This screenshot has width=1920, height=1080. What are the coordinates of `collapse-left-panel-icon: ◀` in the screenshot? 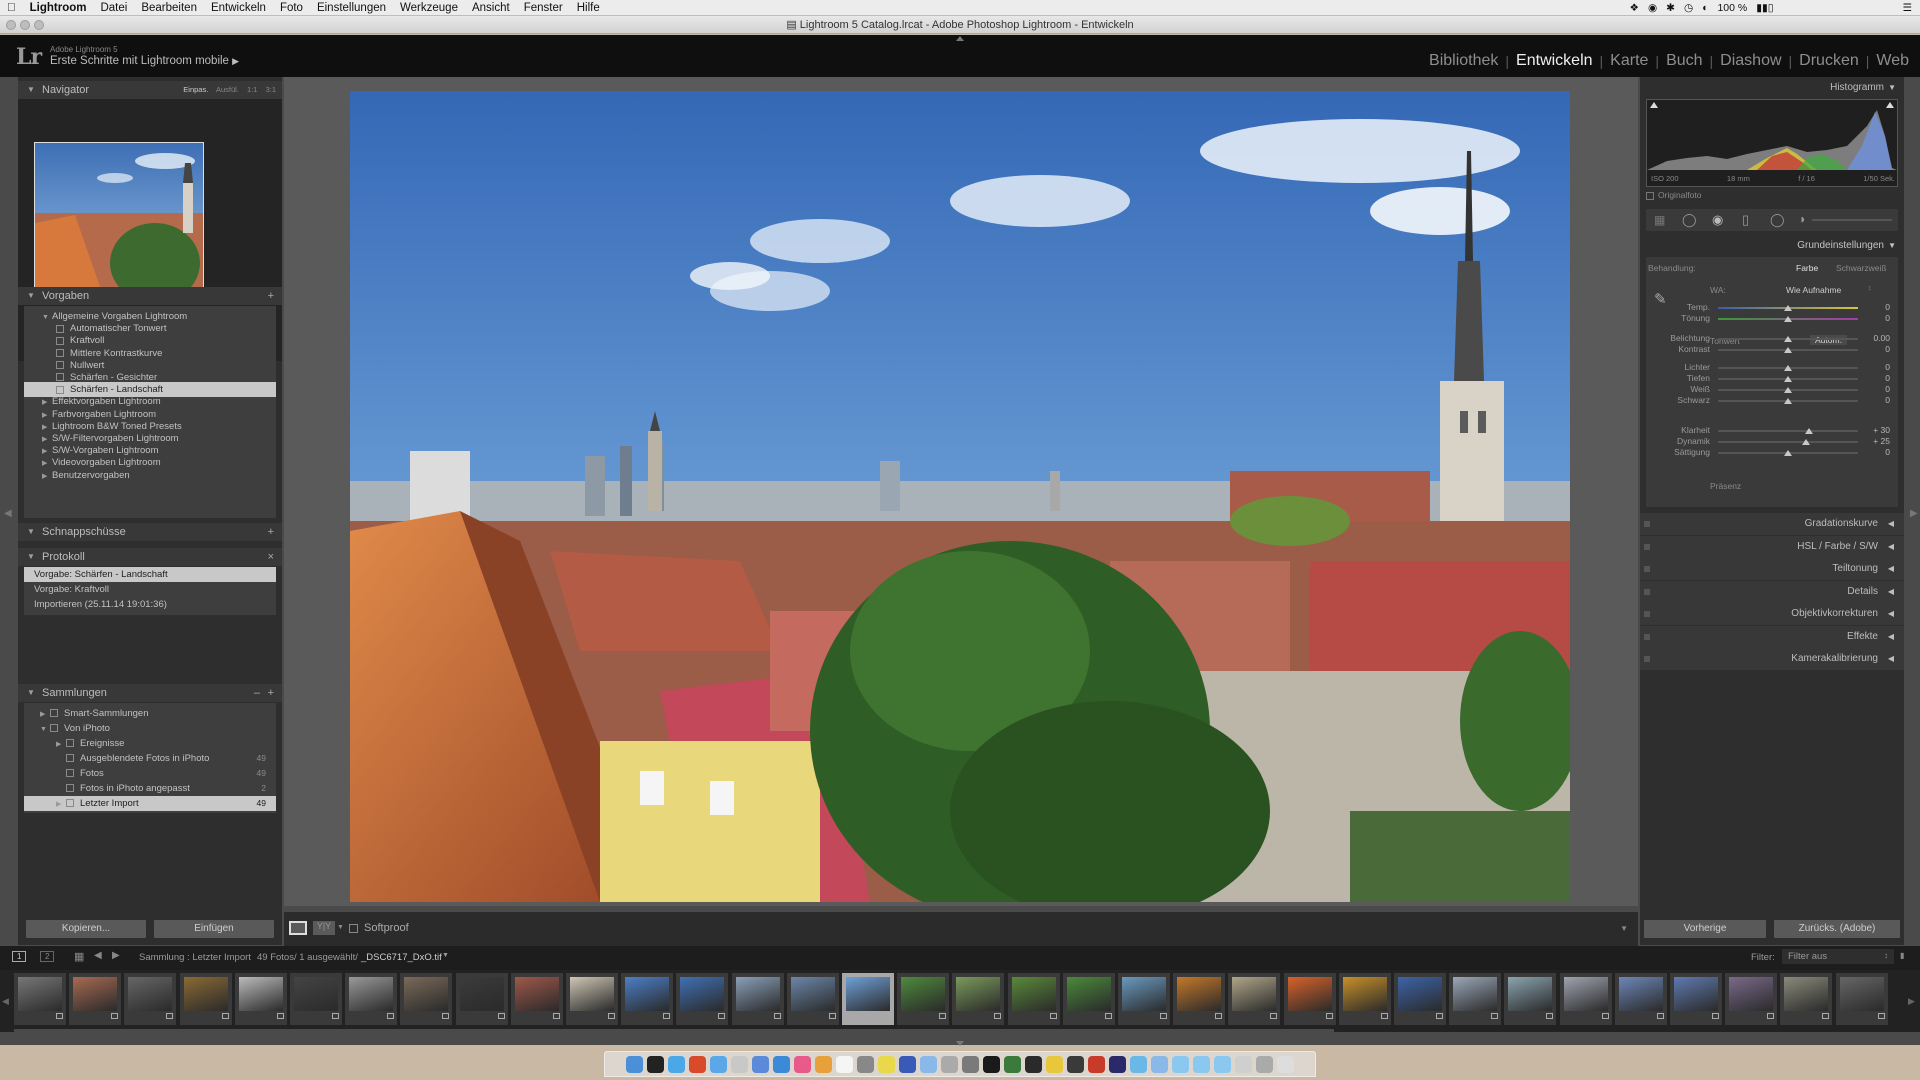 It's located at (8, 513).